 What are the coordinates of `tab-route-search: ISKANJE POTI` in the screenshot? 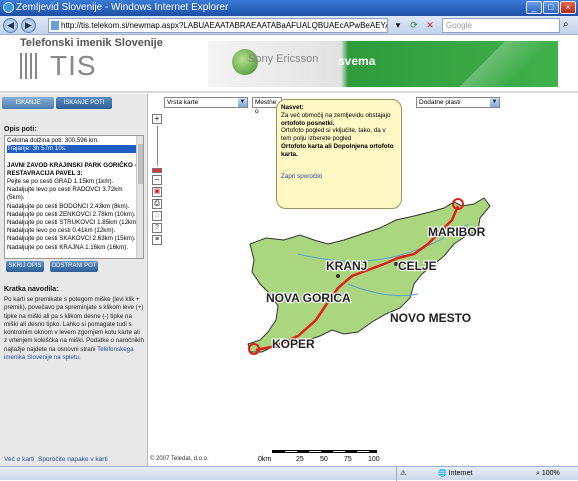 It's located at (84, 103).